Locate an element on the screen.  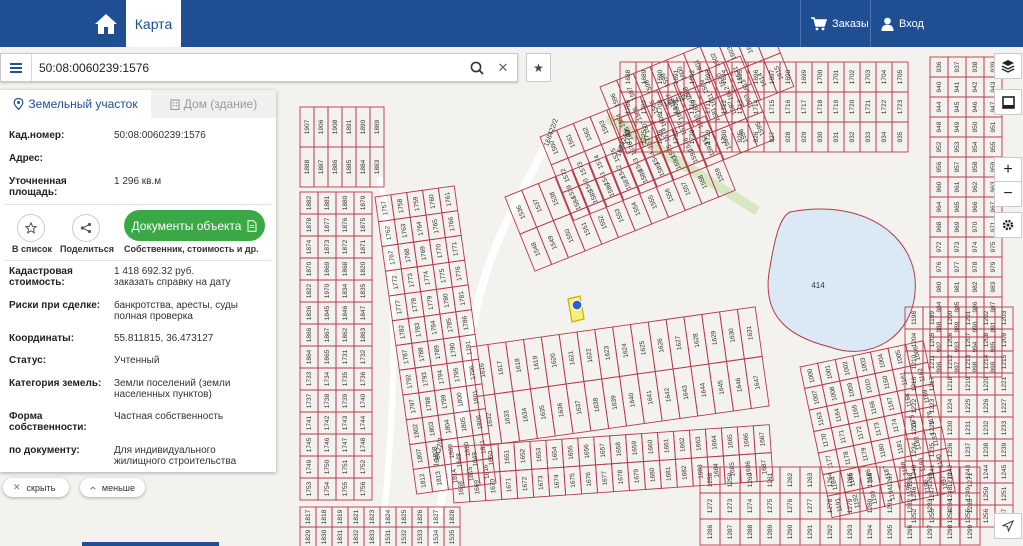
login-button: Вход is located at coordinates (900, 23).